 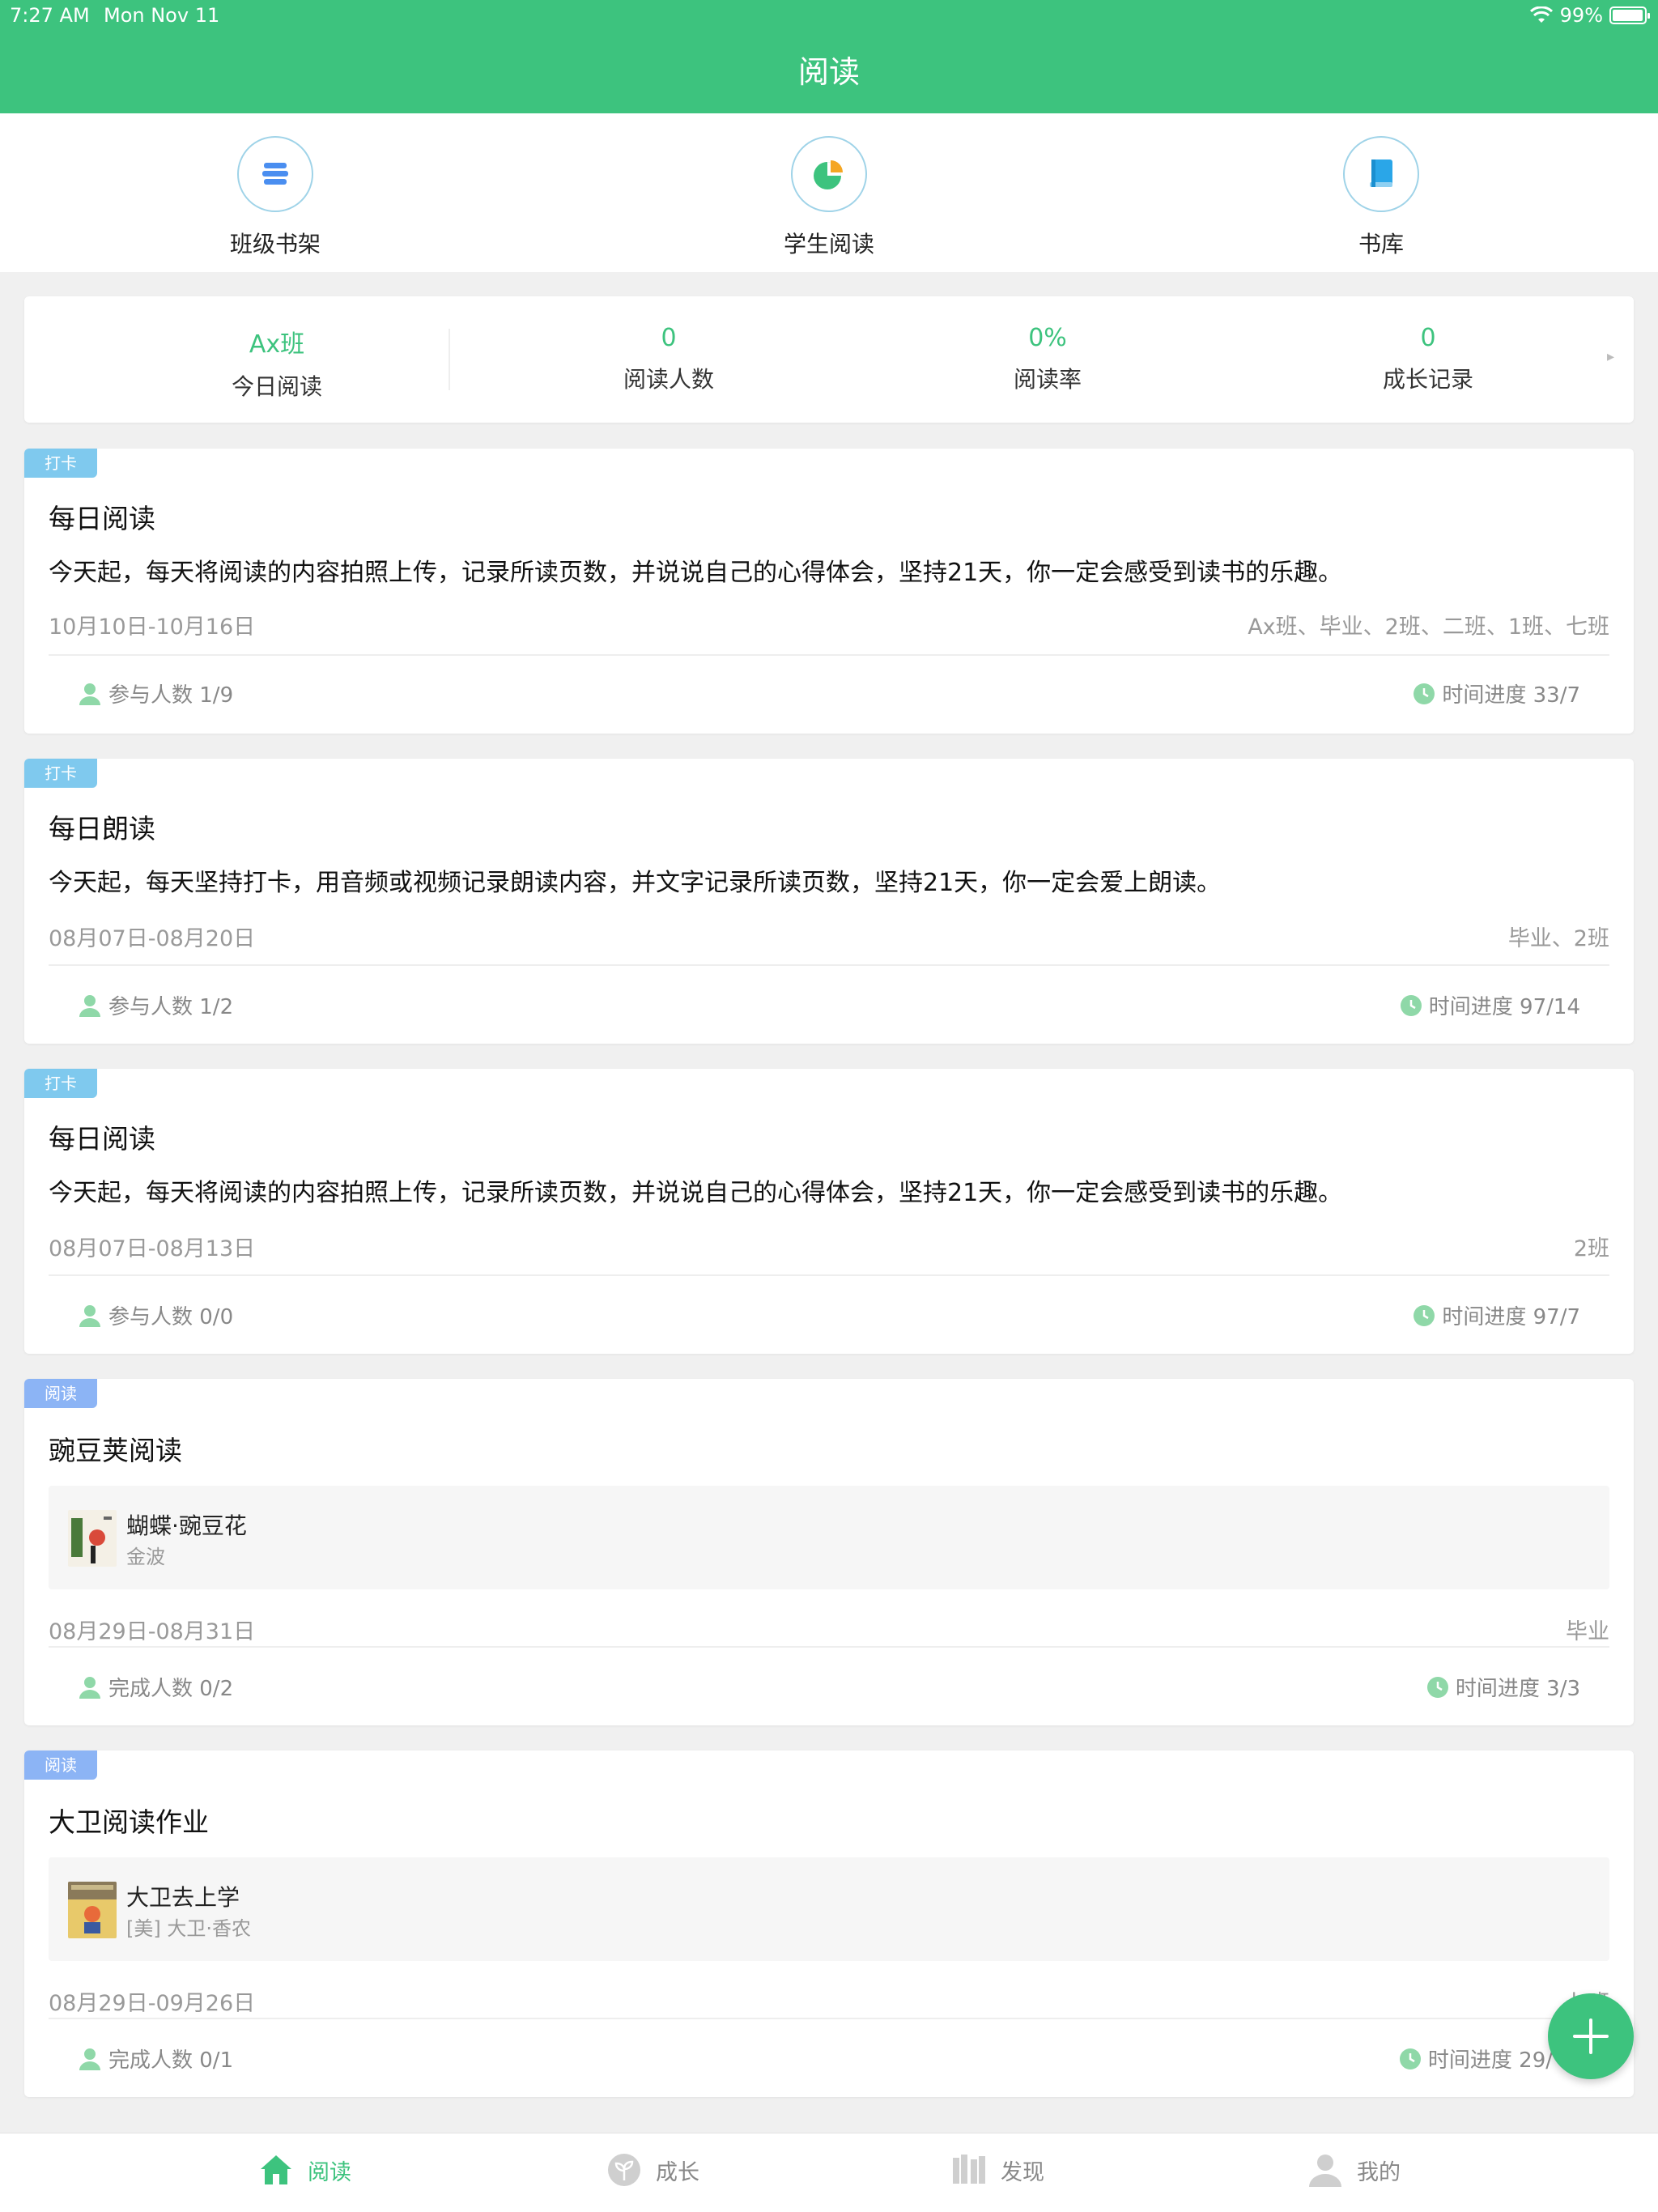 I want to click on participants: 参与人数 1/9, so click(x=155, y=693).